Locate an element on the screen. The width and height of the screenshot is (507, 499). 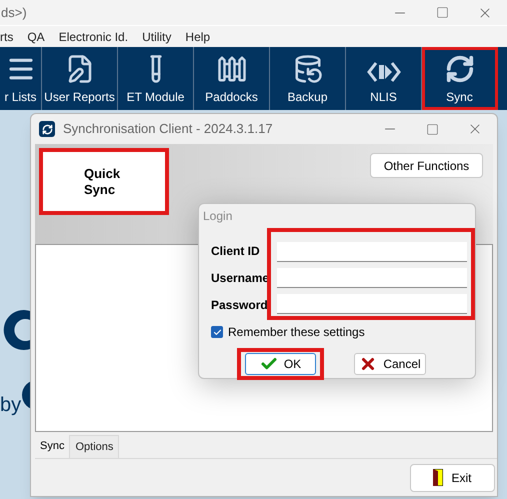
menu-item: rts is located at coordinates (7, 37).